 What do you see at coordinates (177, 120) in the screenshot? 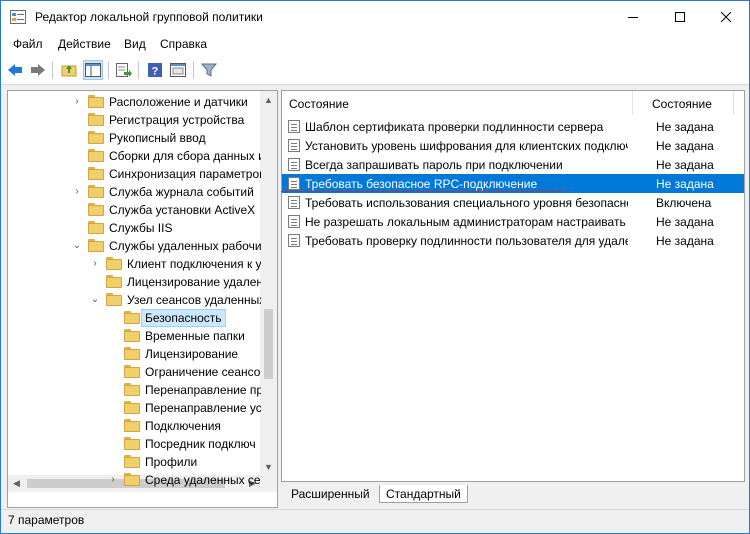
I see `tree-item-label: Регистрация устройства` at bounding box center [177, 120].